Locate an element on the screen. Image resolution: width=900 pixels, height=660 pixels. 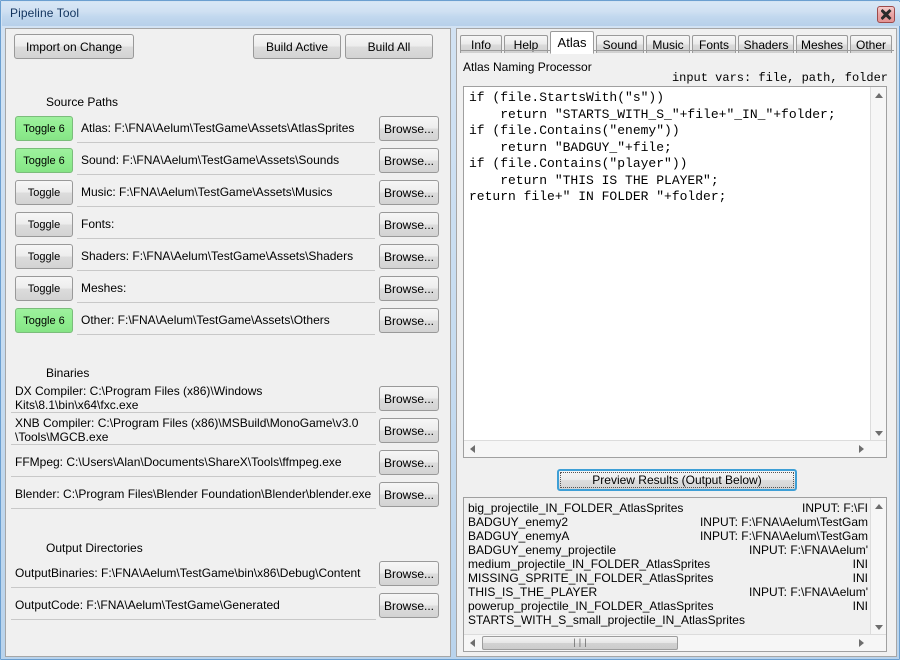
toggle-button-3: Toggle is located at coordinates (44, 224).